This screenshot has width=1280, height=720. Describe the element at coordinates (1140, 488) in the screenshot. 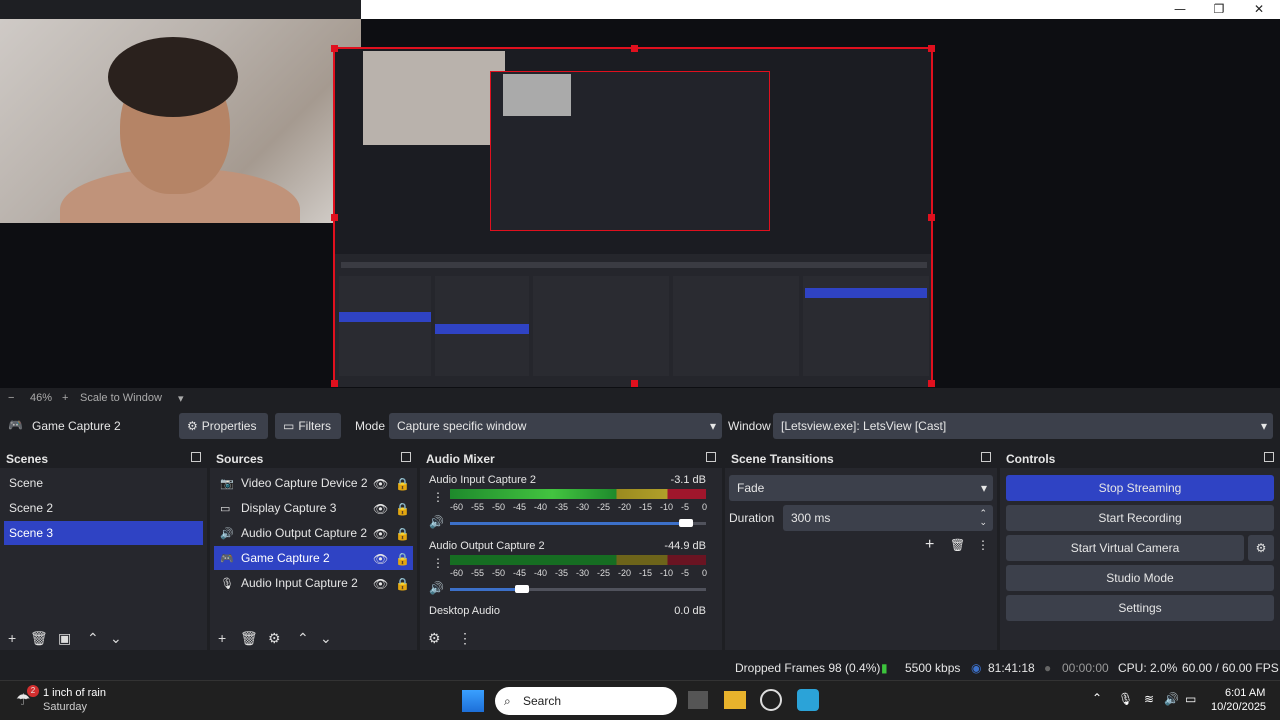

I see `stop-streaming-button: Stop Streaming` at that location.